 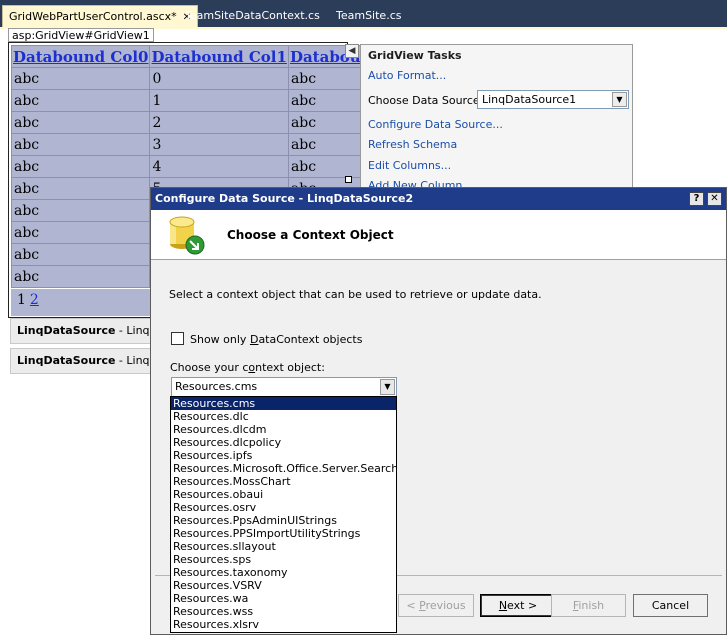 I want to click on column-header: Databound Col1, so click(x=219, y=56).